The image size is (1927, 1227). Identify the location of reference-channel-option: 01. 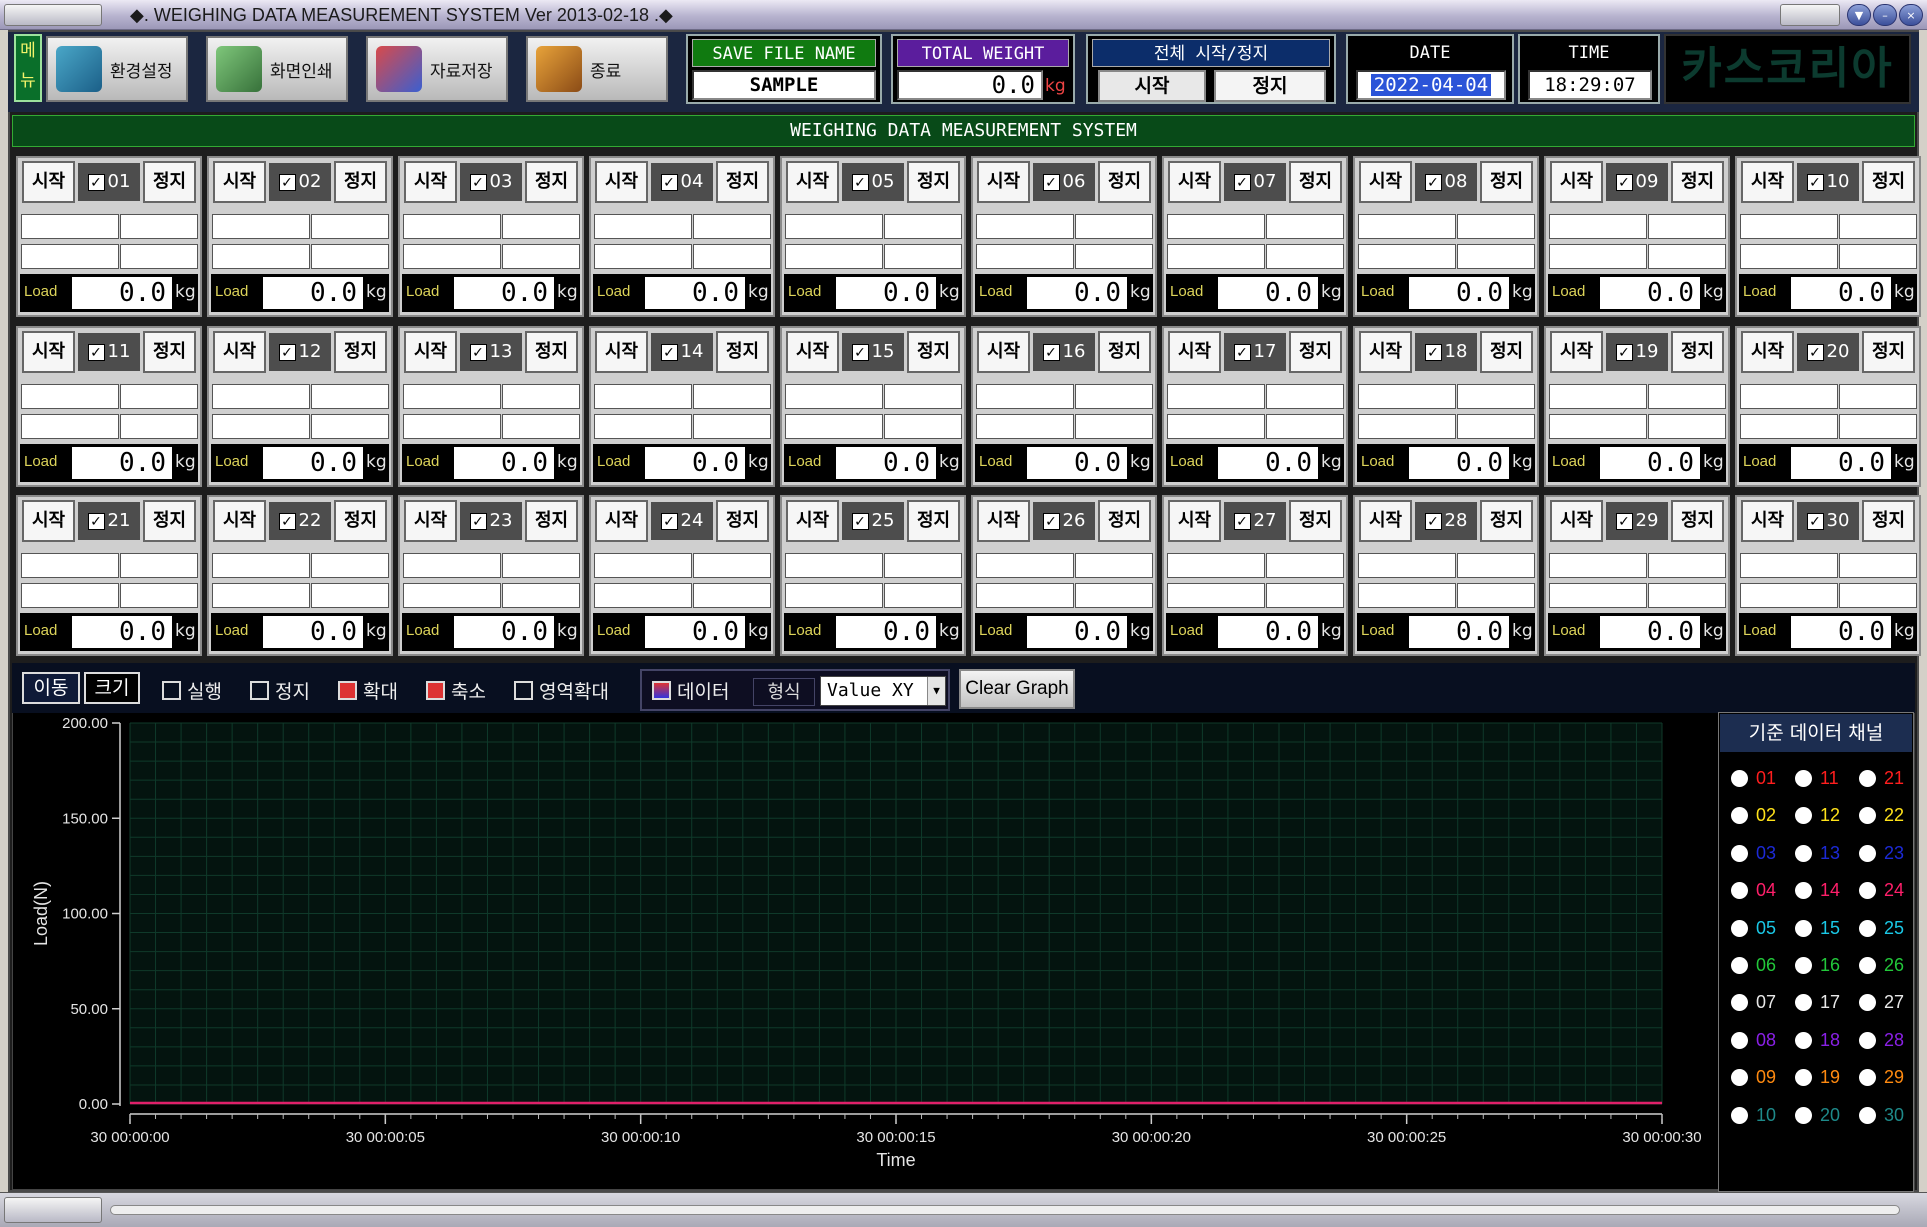
(1753, 778).